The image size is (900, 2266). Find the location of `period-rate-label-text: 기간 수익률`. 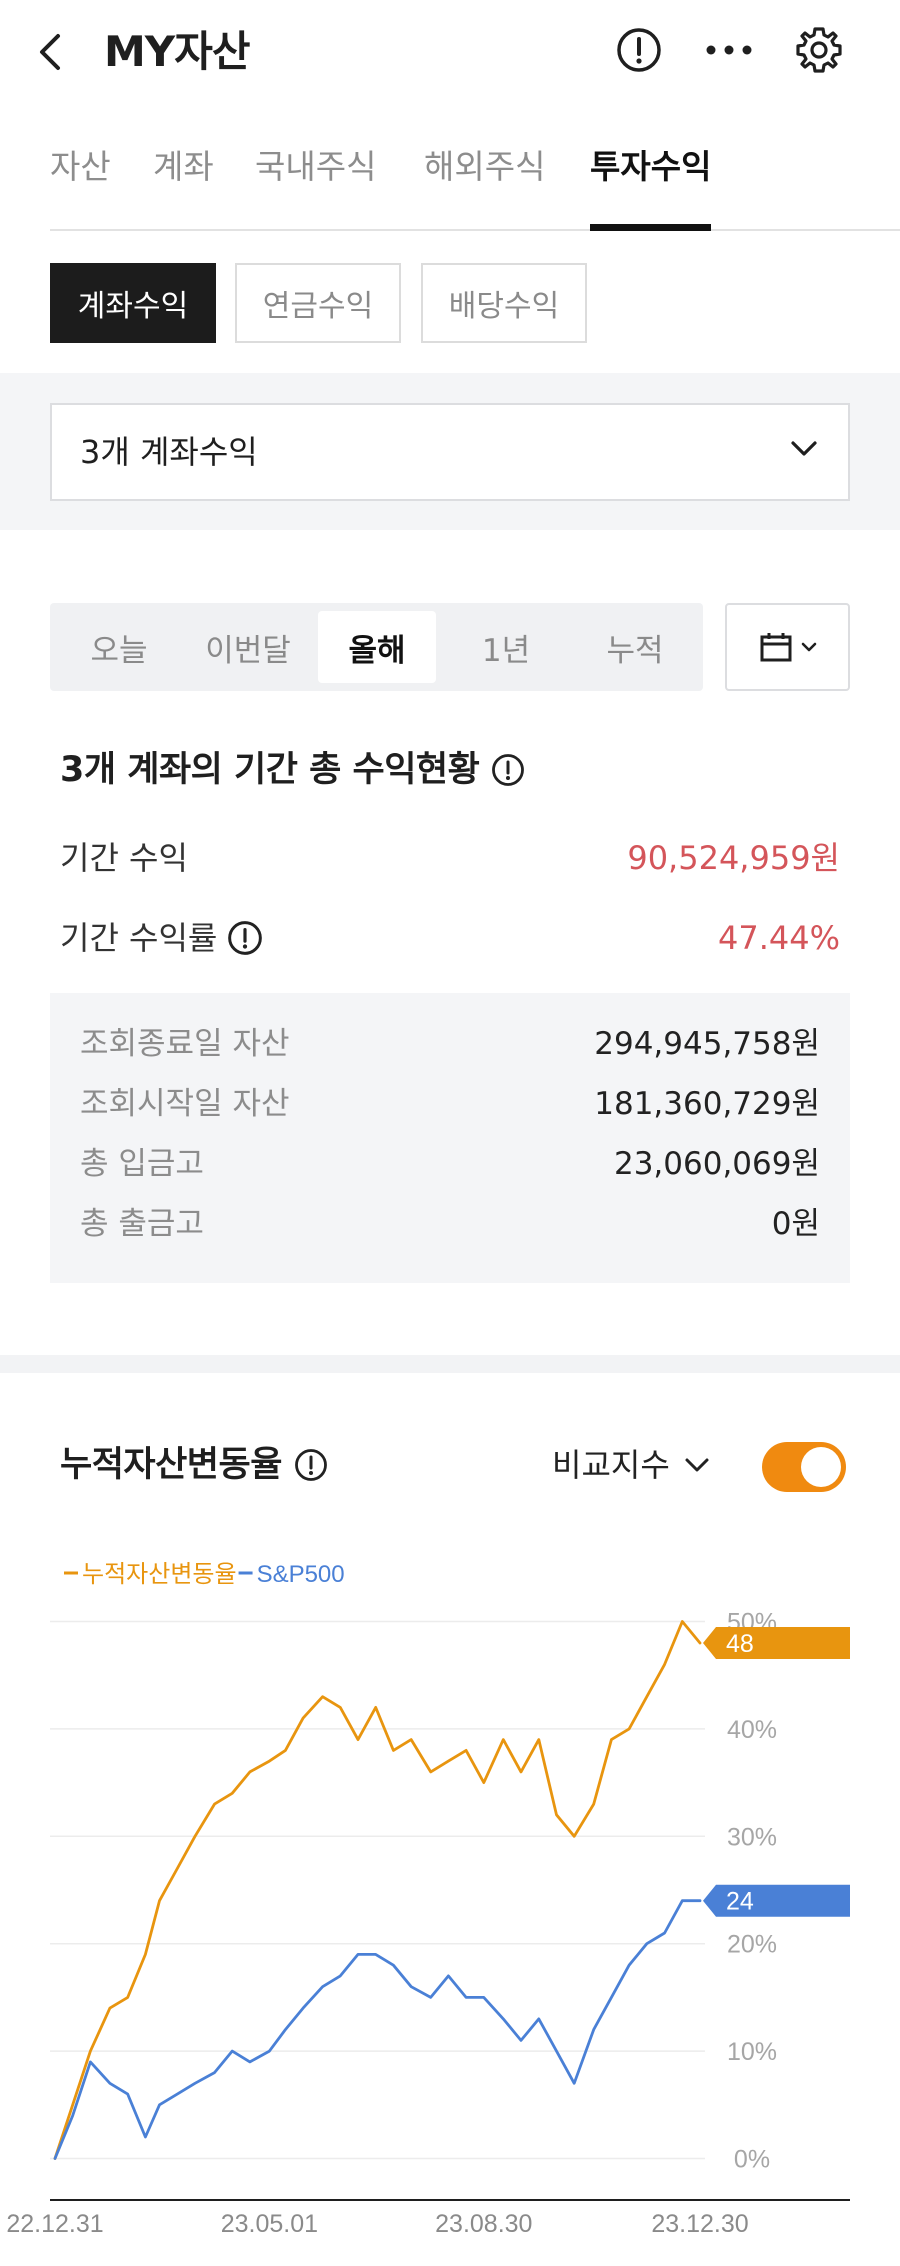

period-rate-label-text: 기간 수익률 is located at coordinates (139, 938).